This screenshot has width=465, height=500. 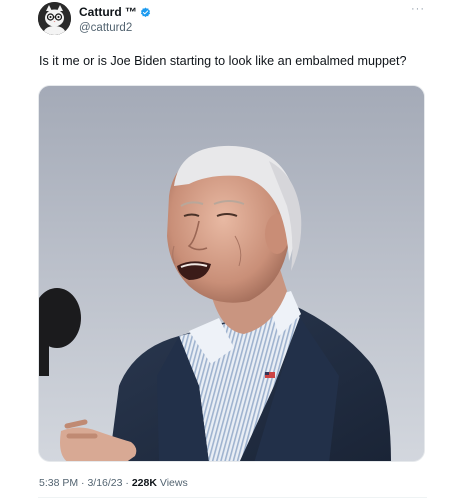 I want to click on tweet-meta: 5:38 PM · 3/16/23 · 228K Views, so click(x=113, y=483).